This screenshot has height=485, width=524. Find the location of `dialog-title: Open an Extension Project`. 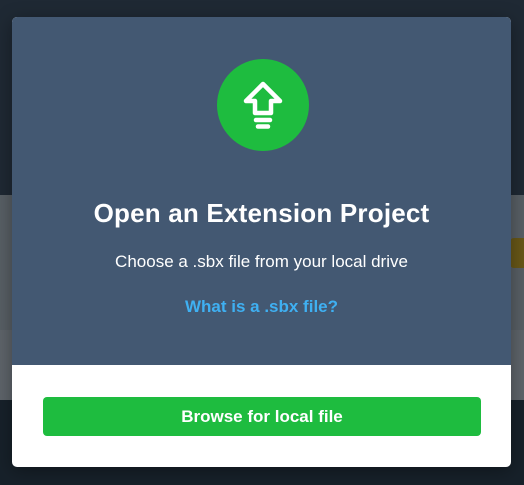

dialog-title: Open an Extension Project is located at coordinates (261, 213).